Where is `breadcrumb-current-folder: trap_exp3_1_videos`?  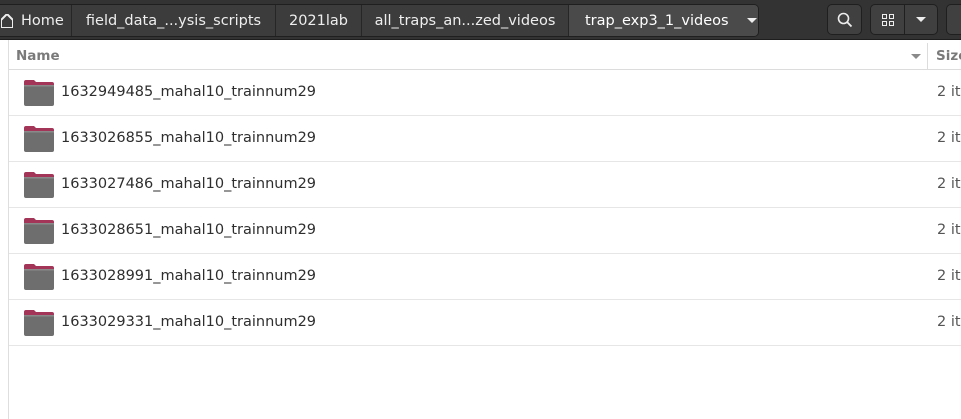
breadcrumb-current-folder: trap_exp3_1_videos is located at coordinates (663, 20).